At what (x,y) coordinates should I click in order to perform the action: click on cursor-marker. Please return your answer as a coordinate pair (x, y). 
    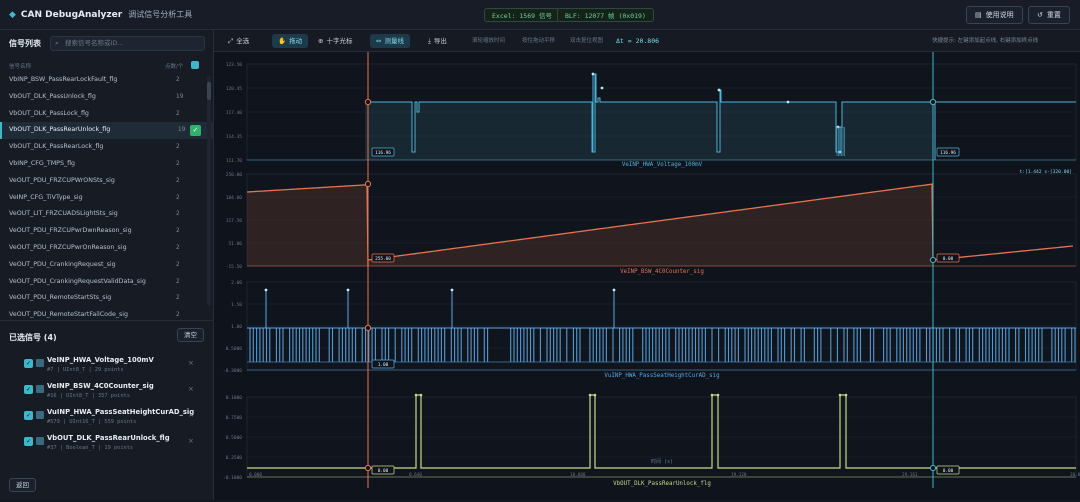
    Looking at the image, I should click on (368, 468).